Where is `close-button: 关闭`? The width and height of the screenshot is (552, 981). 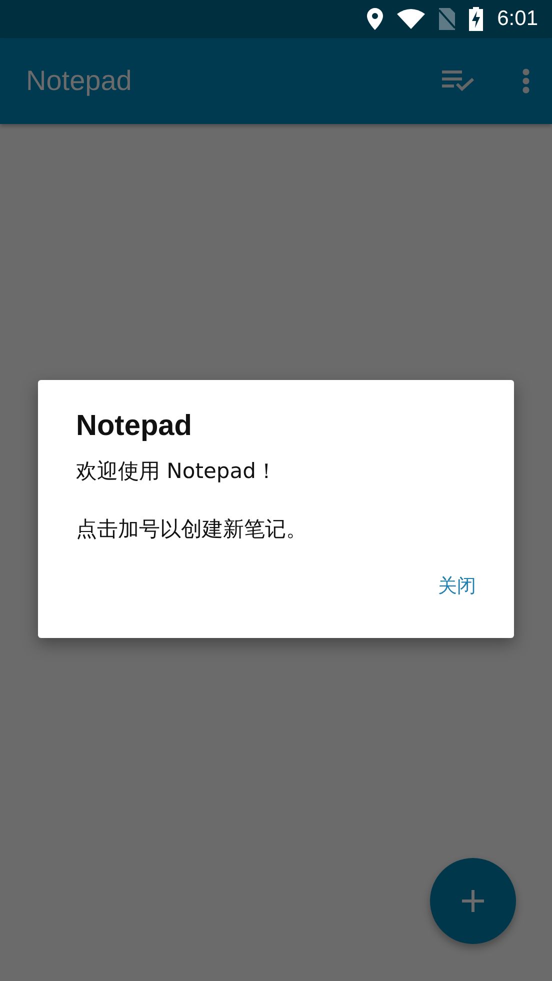 close-button: 关闭 is located at coordinates (457, 586).